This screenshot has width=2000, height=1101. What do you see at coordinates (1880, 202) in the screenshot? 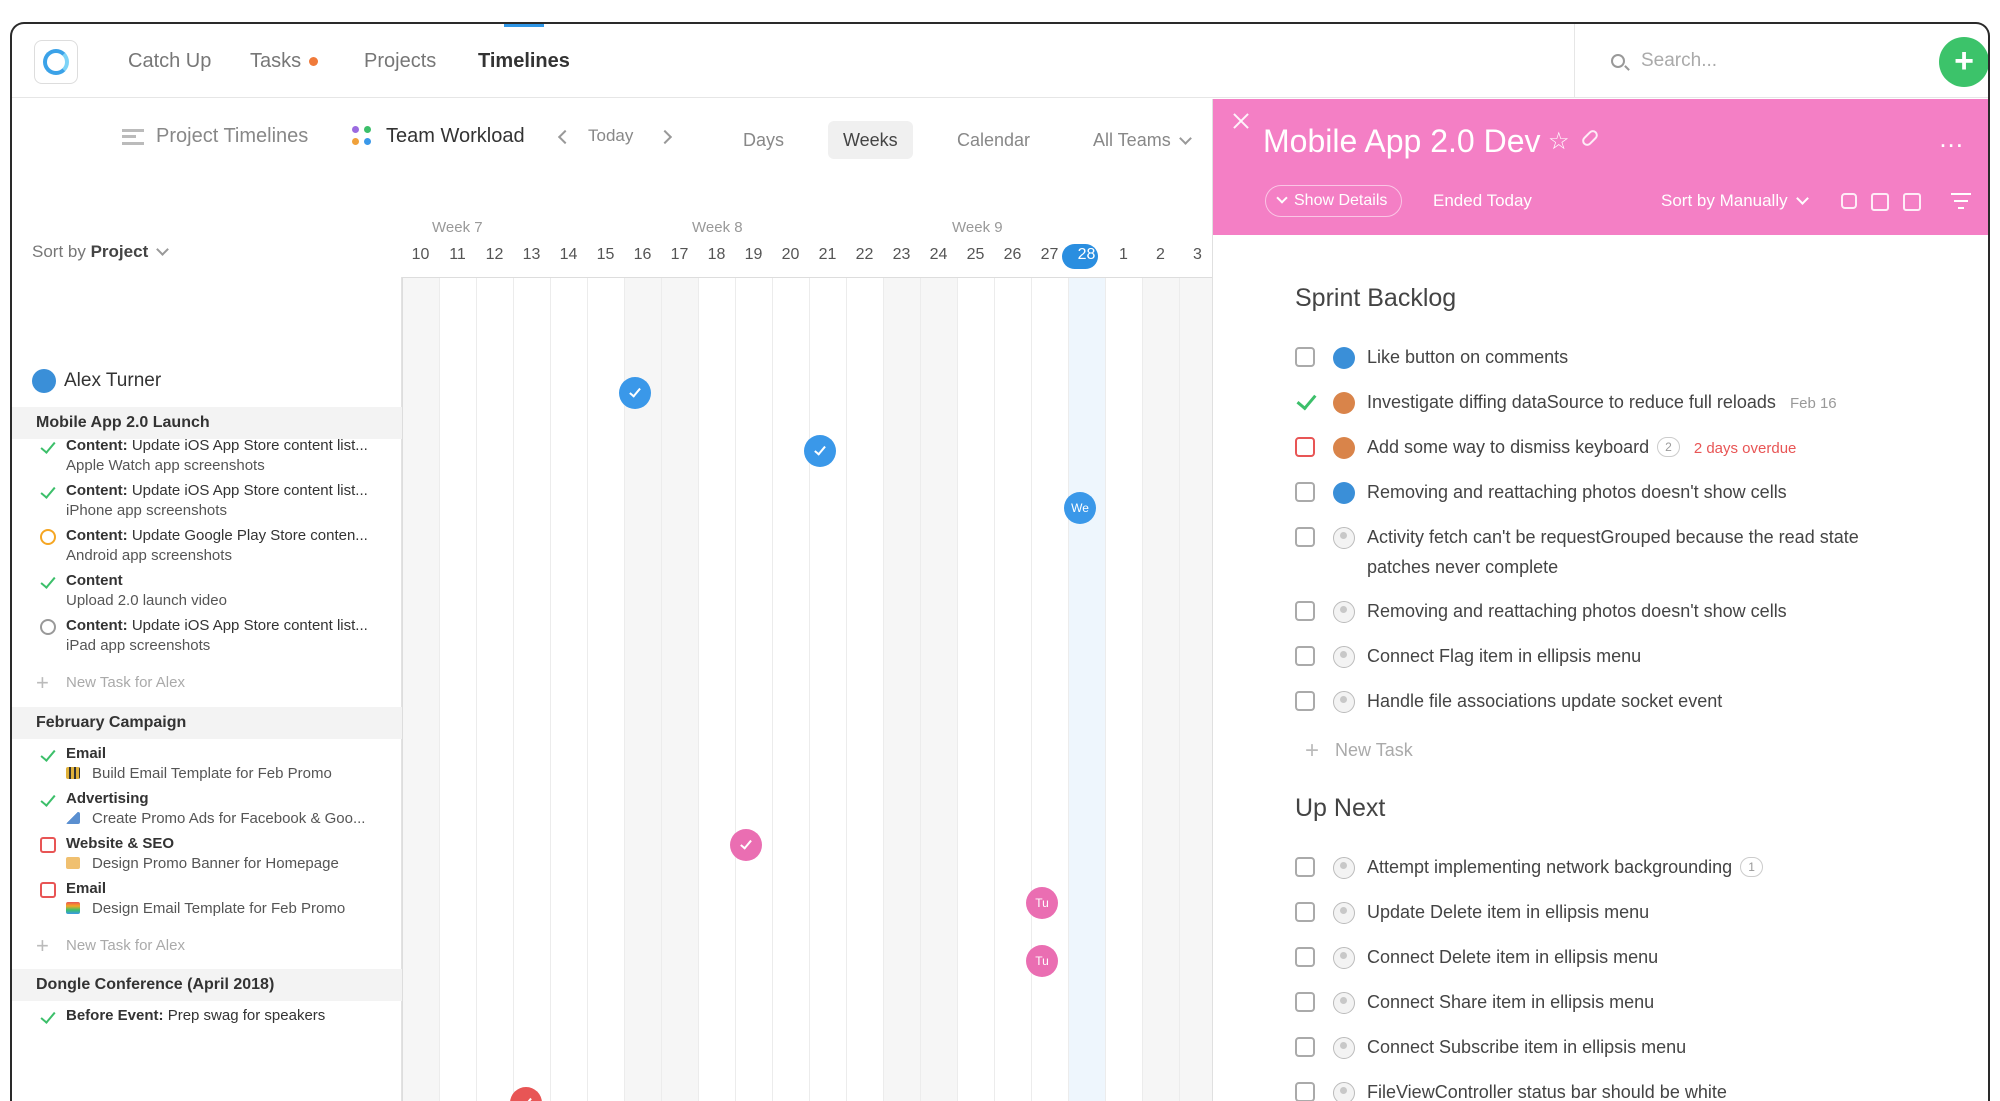
I see `board-view-icon` at bounding box center [1880, 202].